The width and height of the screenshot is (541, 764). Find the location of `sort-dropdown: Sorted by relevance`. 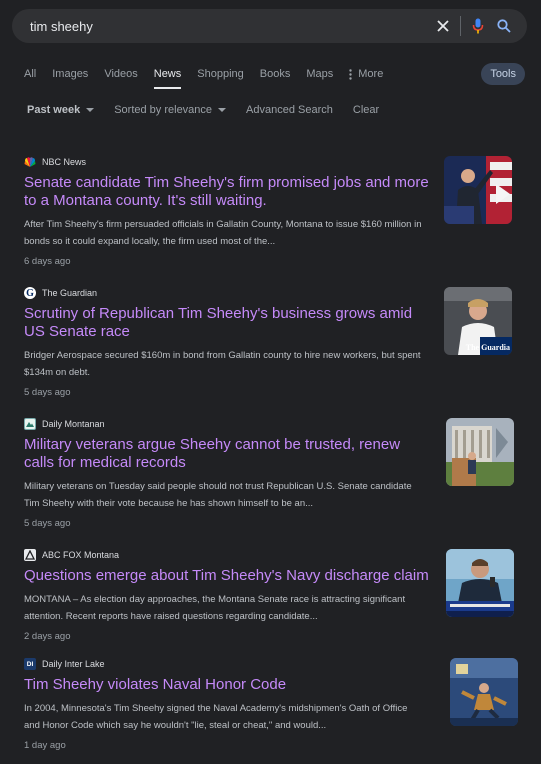

sort-dropdown: Sorted by relevance is located at coordinates (170, 110).